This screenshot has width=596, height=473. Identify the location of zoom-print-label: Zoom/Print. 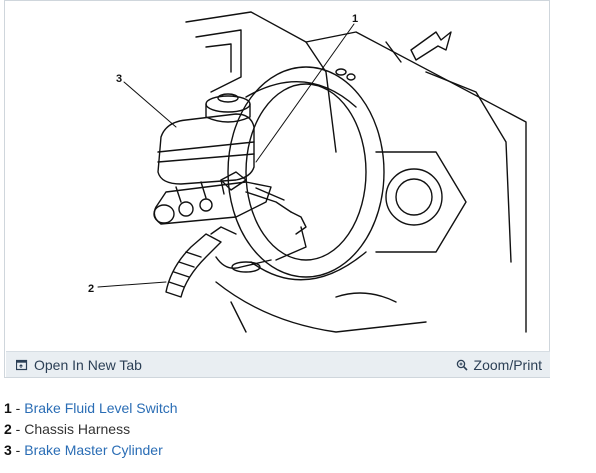
(507, 365).